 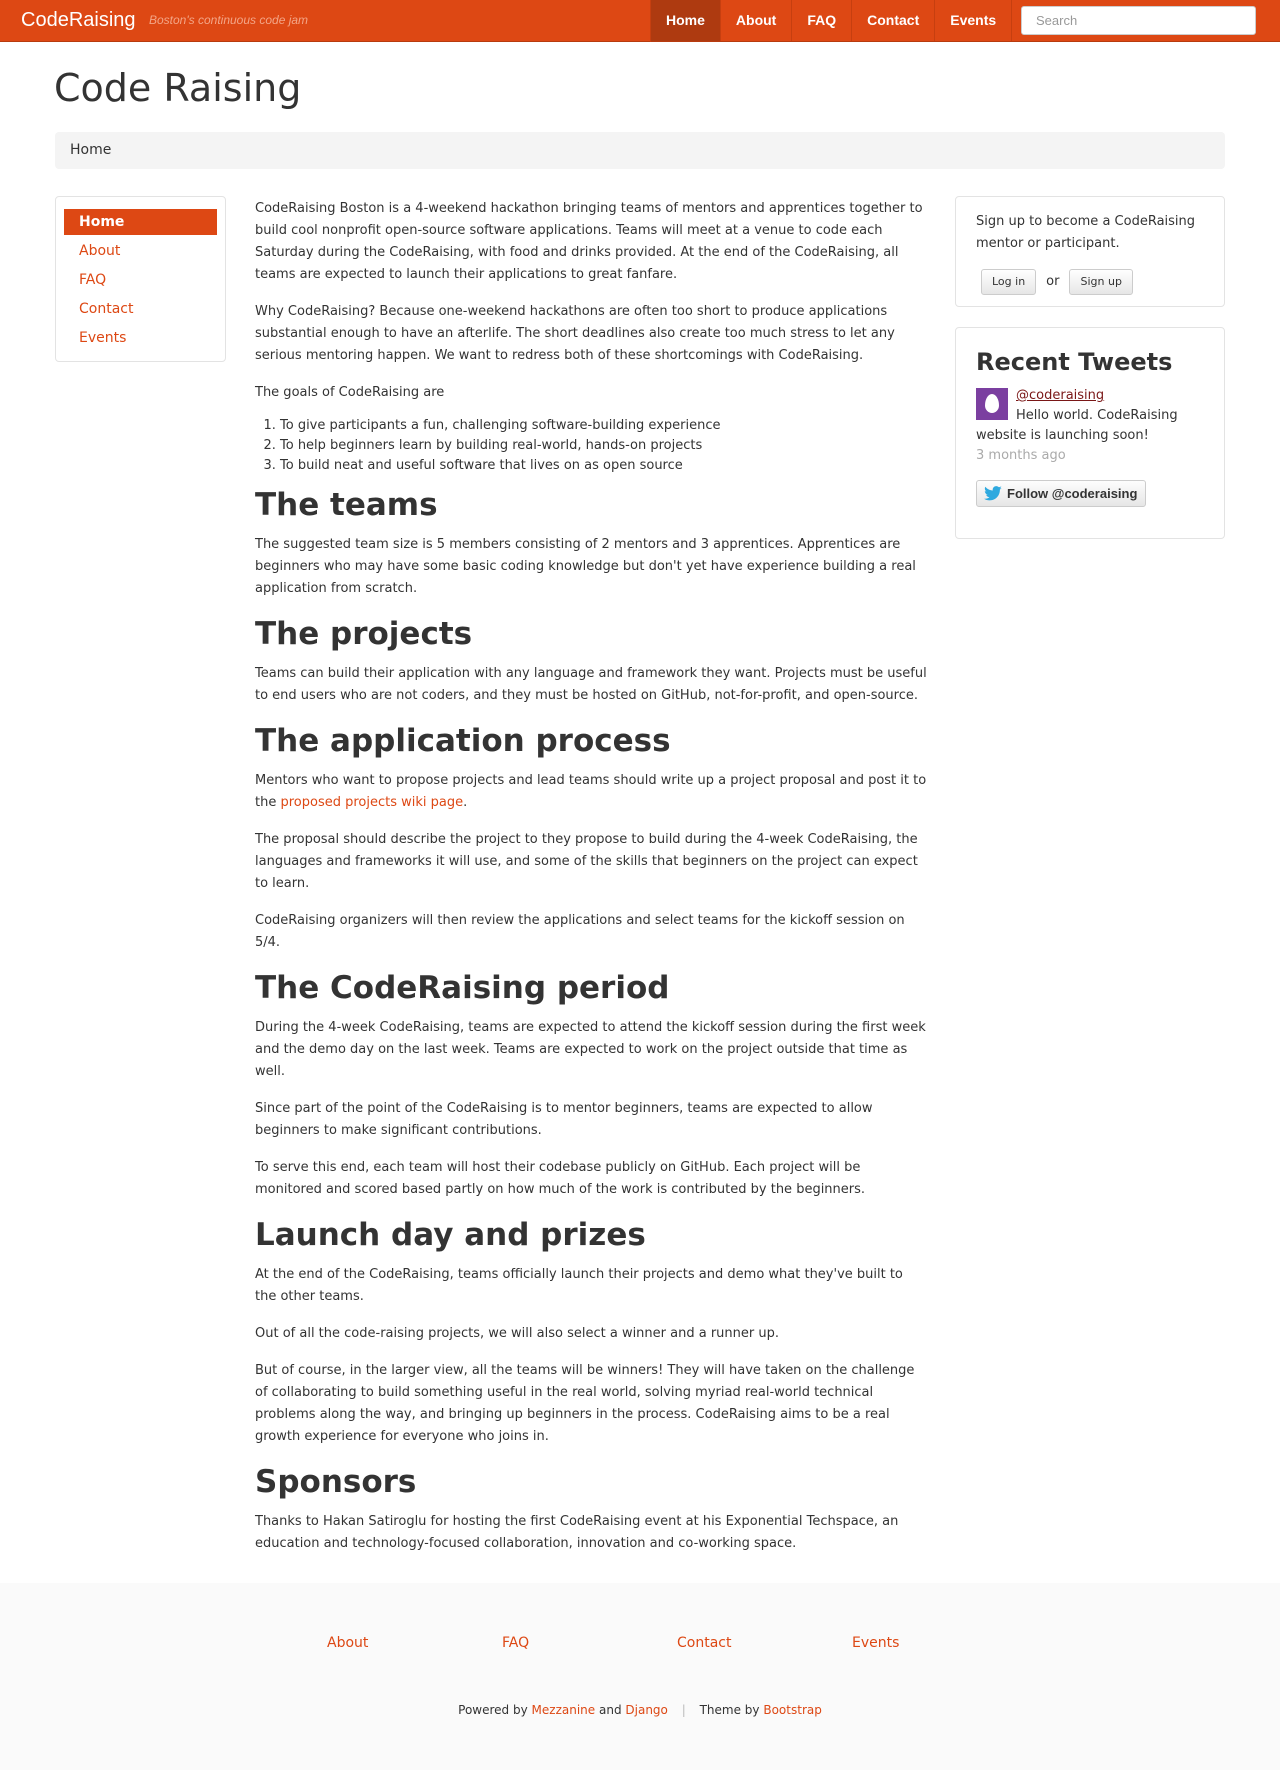 I want to click on egg-avatar-icon, so click(x=992, y=403).